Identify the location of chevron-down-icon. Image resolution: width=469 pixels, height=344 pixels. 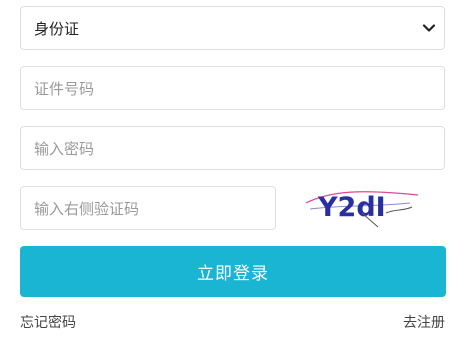
(429, 28).